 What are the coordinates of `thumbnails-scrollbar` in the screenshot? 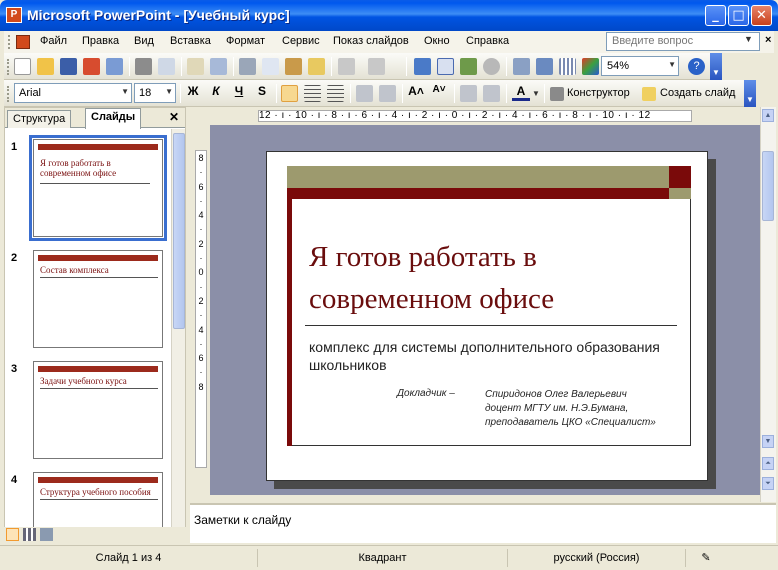 It's located at (178, 328).